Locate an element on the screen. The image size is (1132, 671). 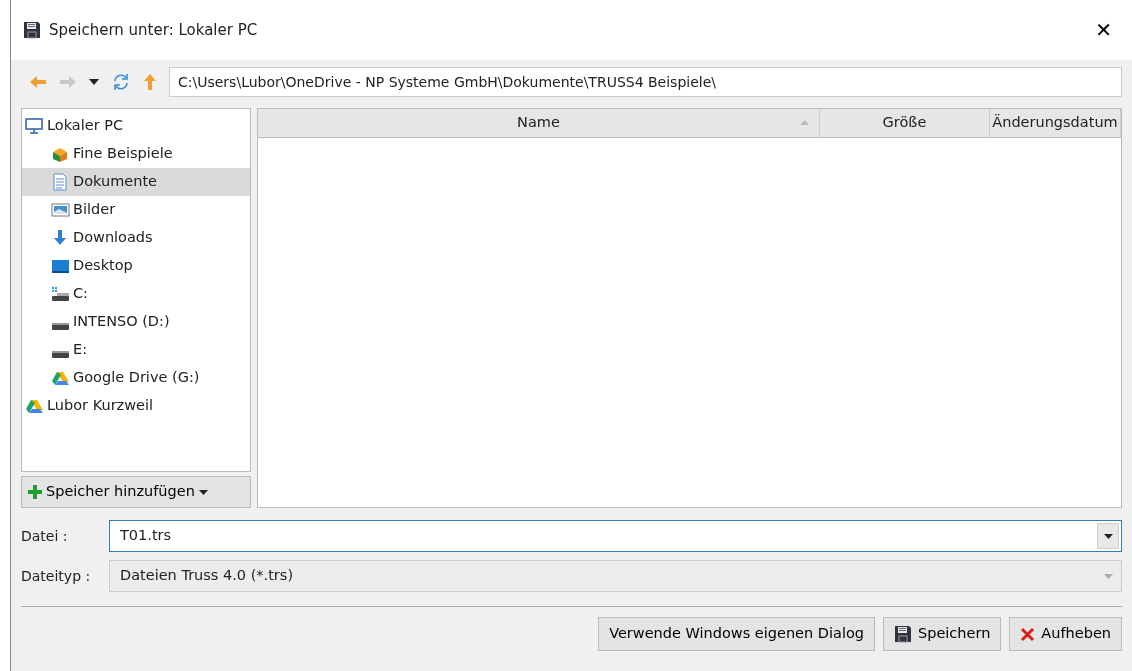
folder-tree-item: Bilder is located at coordinates (136, 210).